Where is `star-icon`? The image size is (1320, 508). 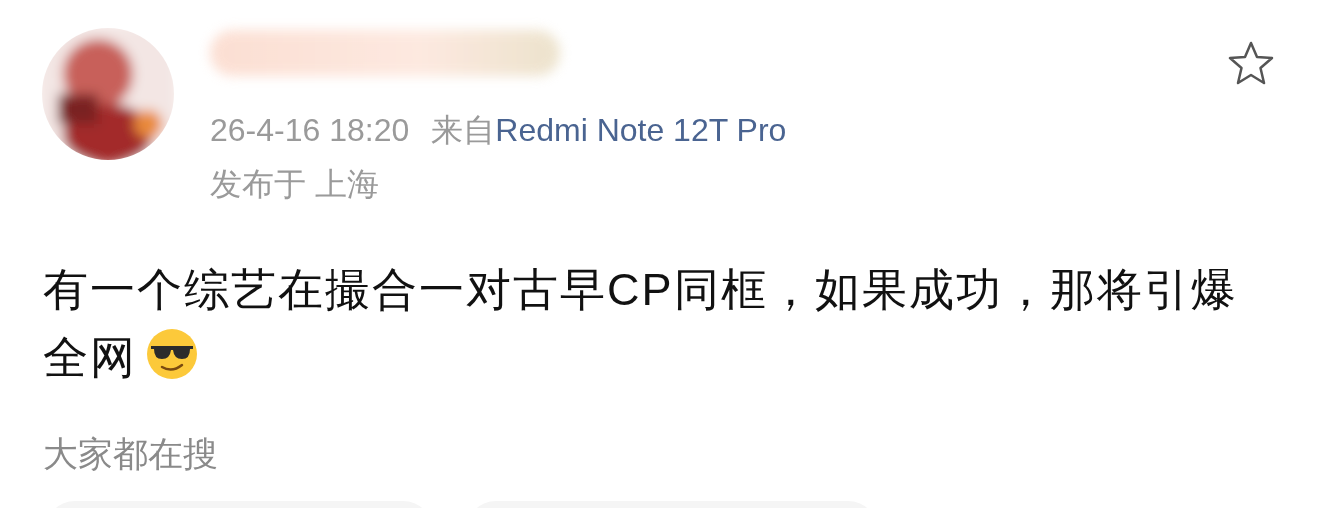
star-icon is located at coordinates (1251, 63).